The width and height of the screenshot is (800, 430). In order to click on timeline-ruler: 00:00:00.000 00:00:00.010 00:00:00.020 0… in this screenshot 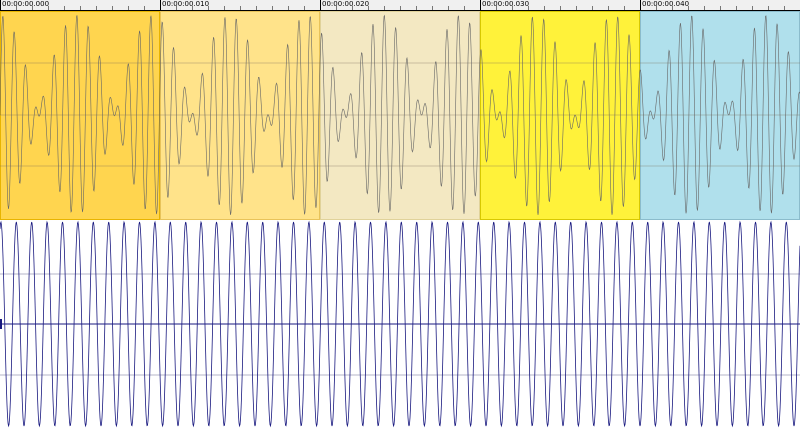, I will do `click(400, 5)`.